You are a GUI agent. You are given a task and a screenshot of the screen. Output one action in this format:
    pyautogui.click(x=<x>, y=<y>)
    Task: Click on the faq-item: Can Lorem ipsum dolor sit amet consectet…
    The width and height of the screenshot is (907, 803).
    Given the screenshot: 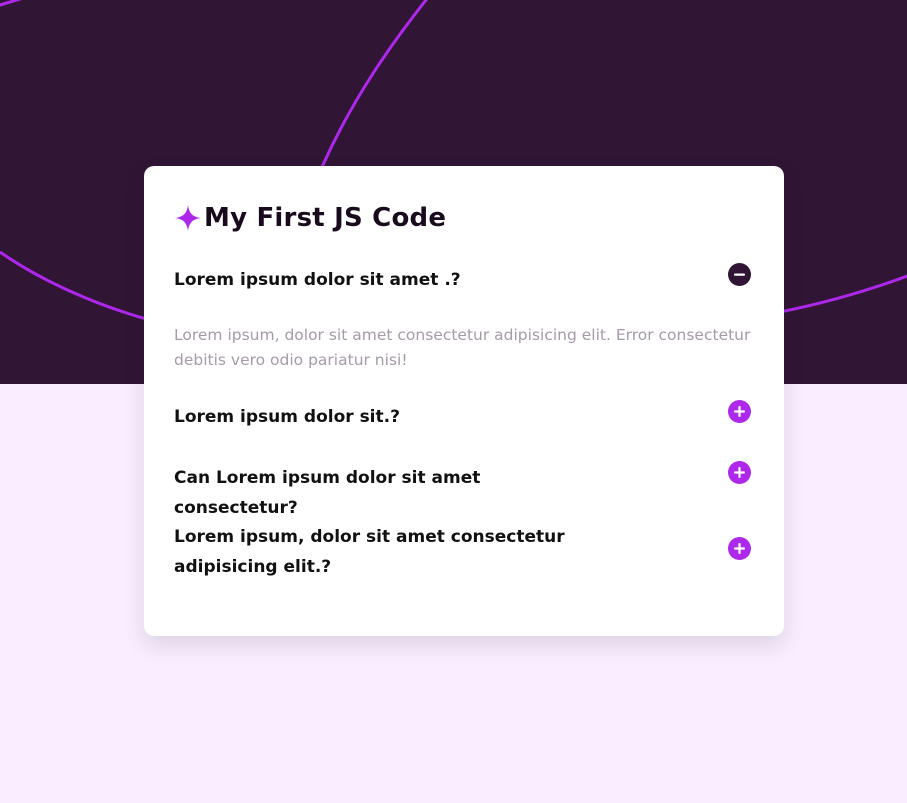 What is the action you would take?
    pyautogui.click(x=463, y=489)
    